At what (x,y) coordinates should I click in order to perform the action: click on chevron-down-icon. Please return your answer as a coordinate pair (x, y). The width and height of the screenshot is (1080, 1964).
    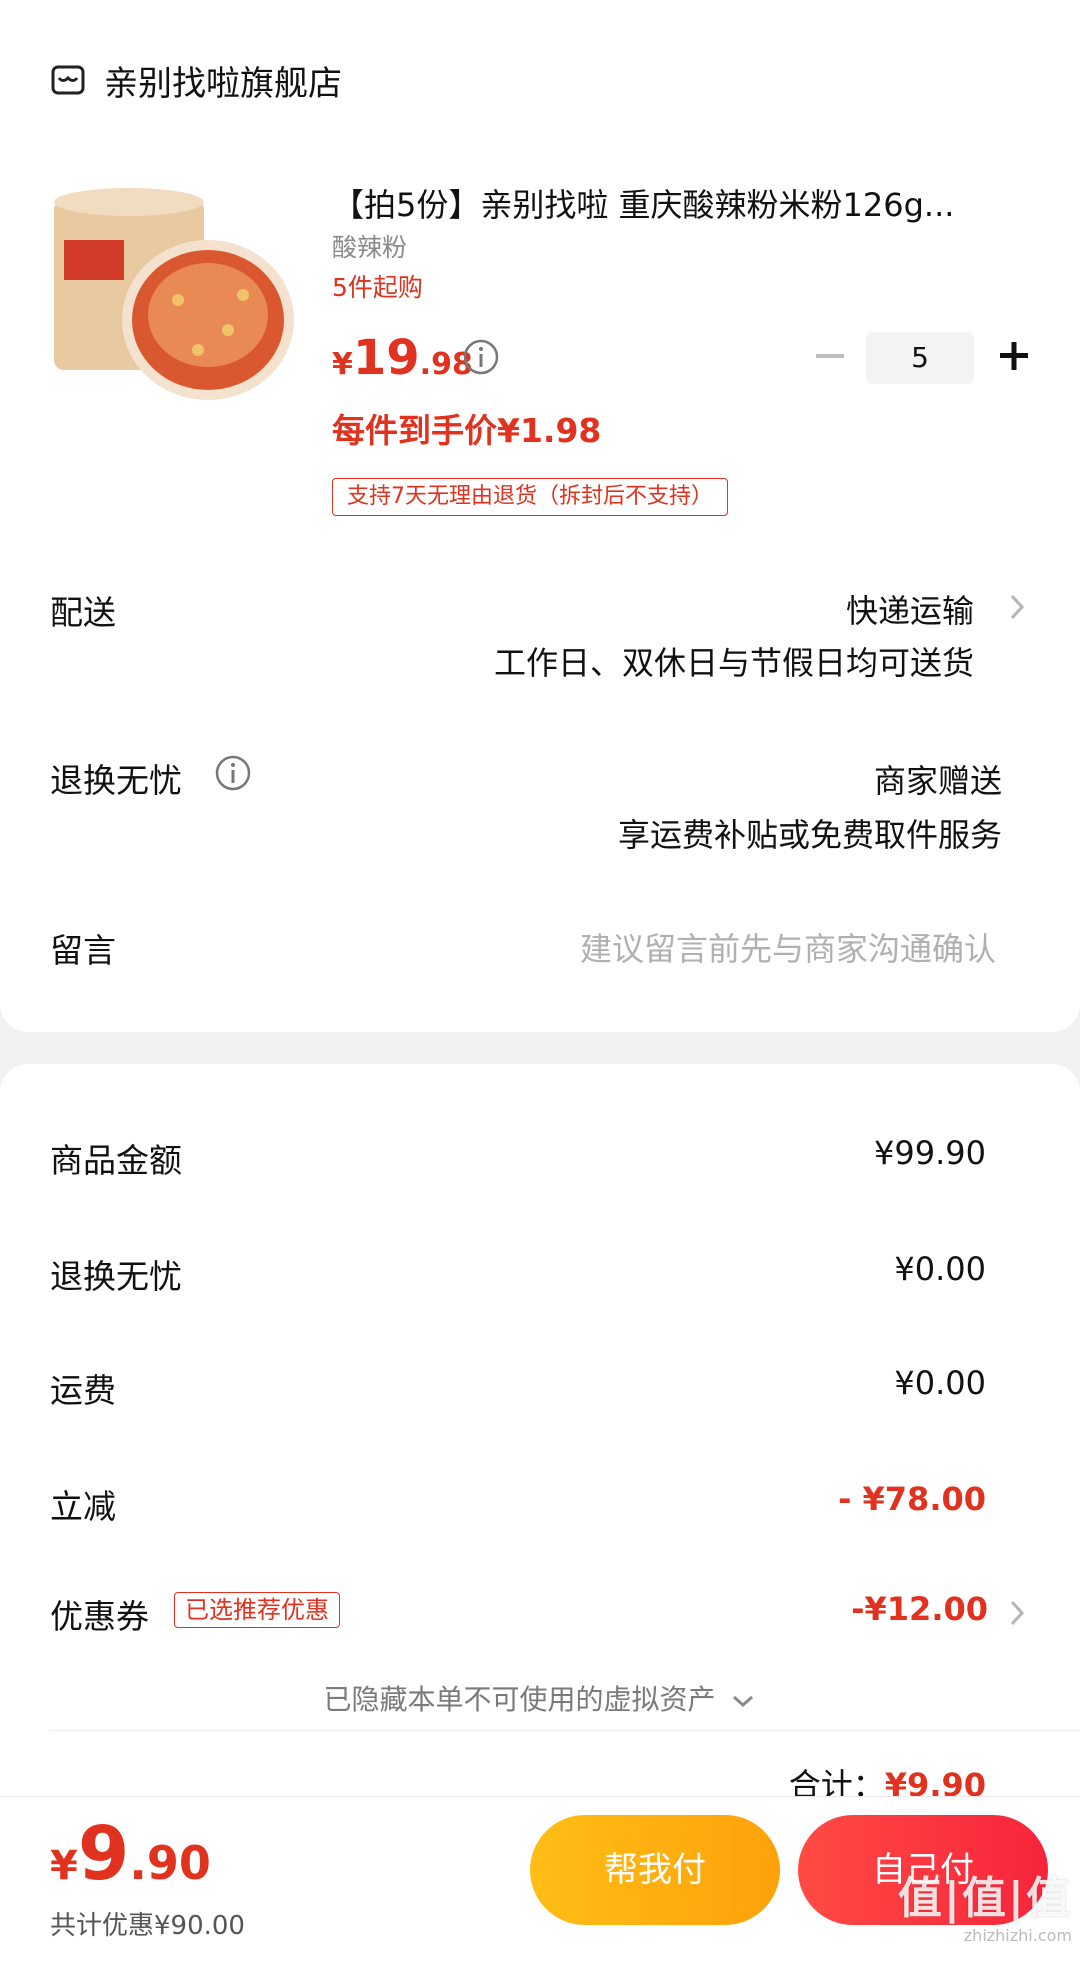
    Looking at the image, I should click on (743, 1701).